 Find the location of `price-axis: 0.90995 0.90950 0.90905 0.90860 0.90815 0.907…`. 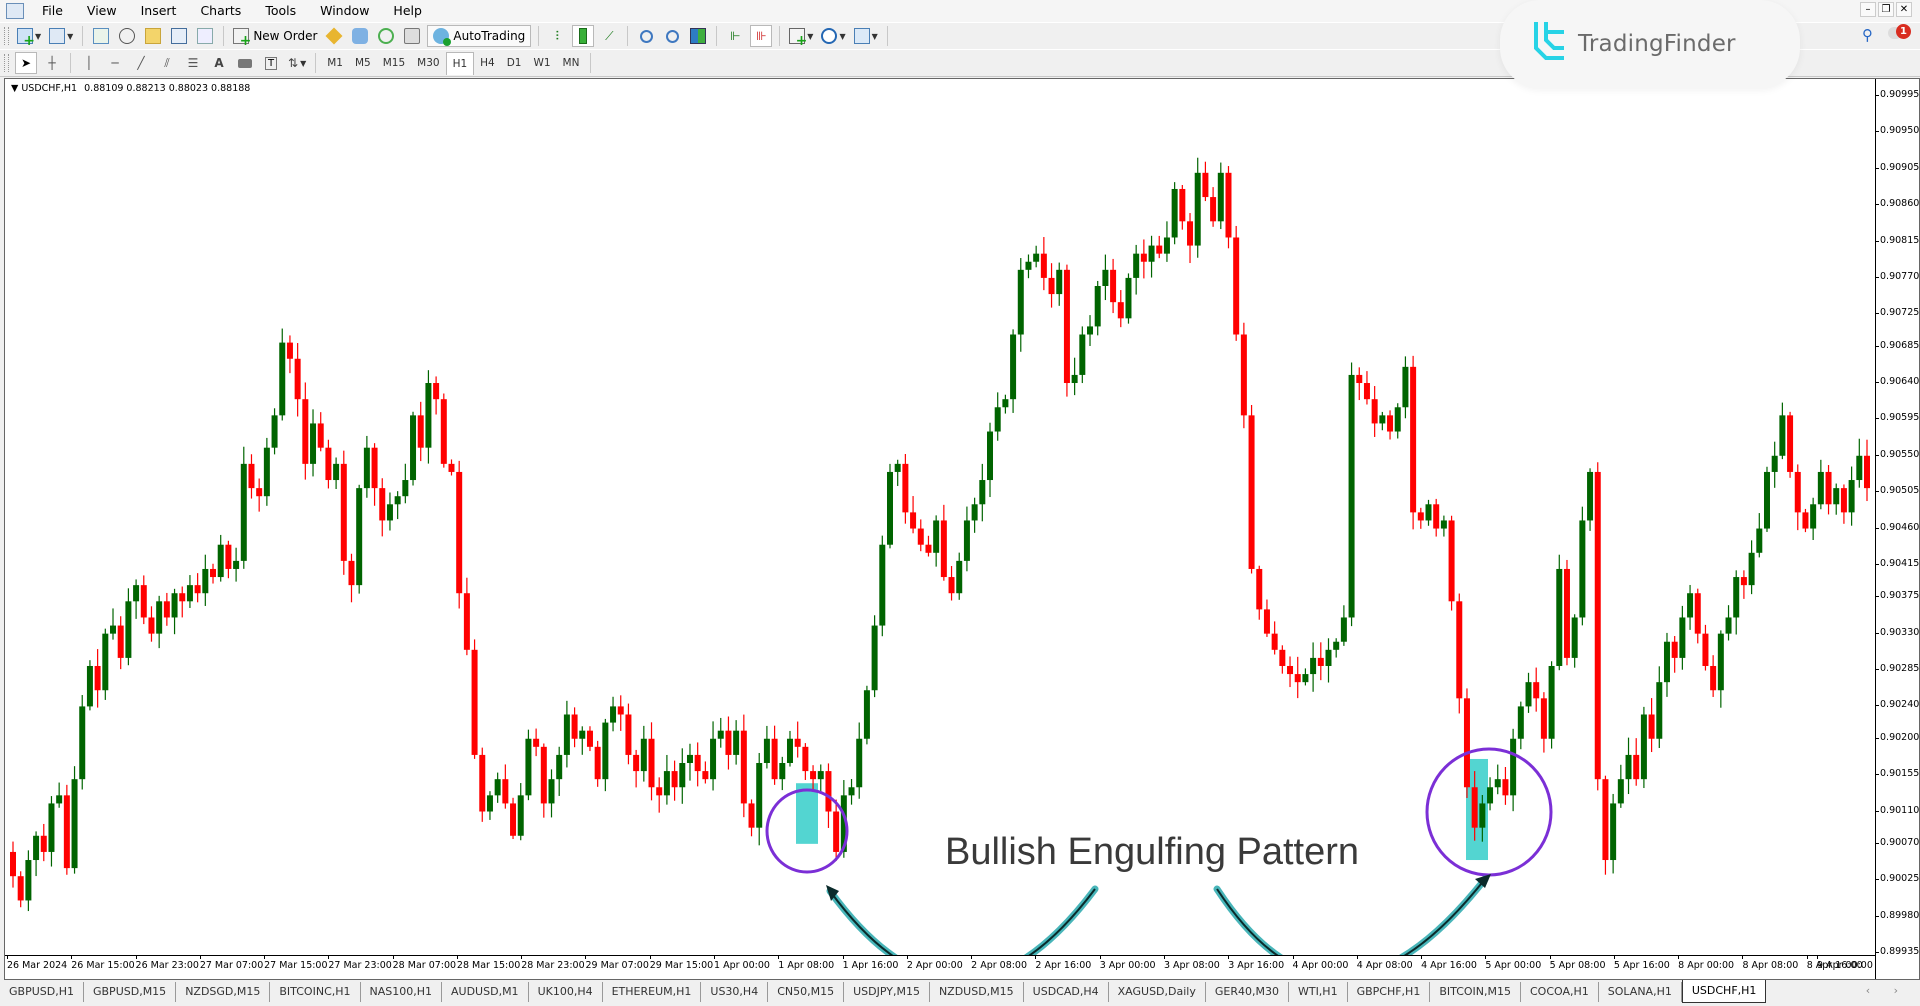

price-axis: 0.90995 0.90950 0.90905 0.90860 0.90815 0.907… is located at coordinates (1897, 529).